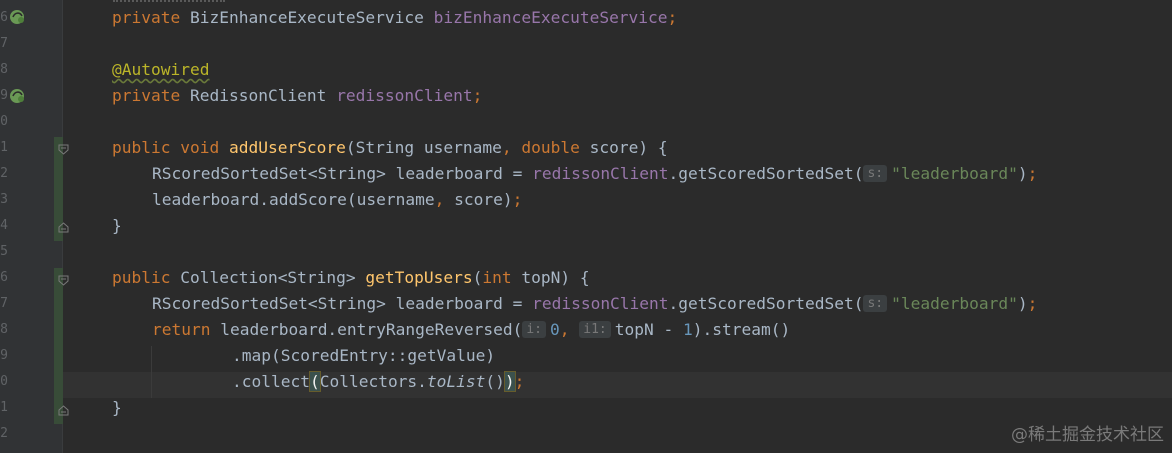  Describe the element at coordinates (151, 372) in the screenshot. I see `indent-guide` at that location.